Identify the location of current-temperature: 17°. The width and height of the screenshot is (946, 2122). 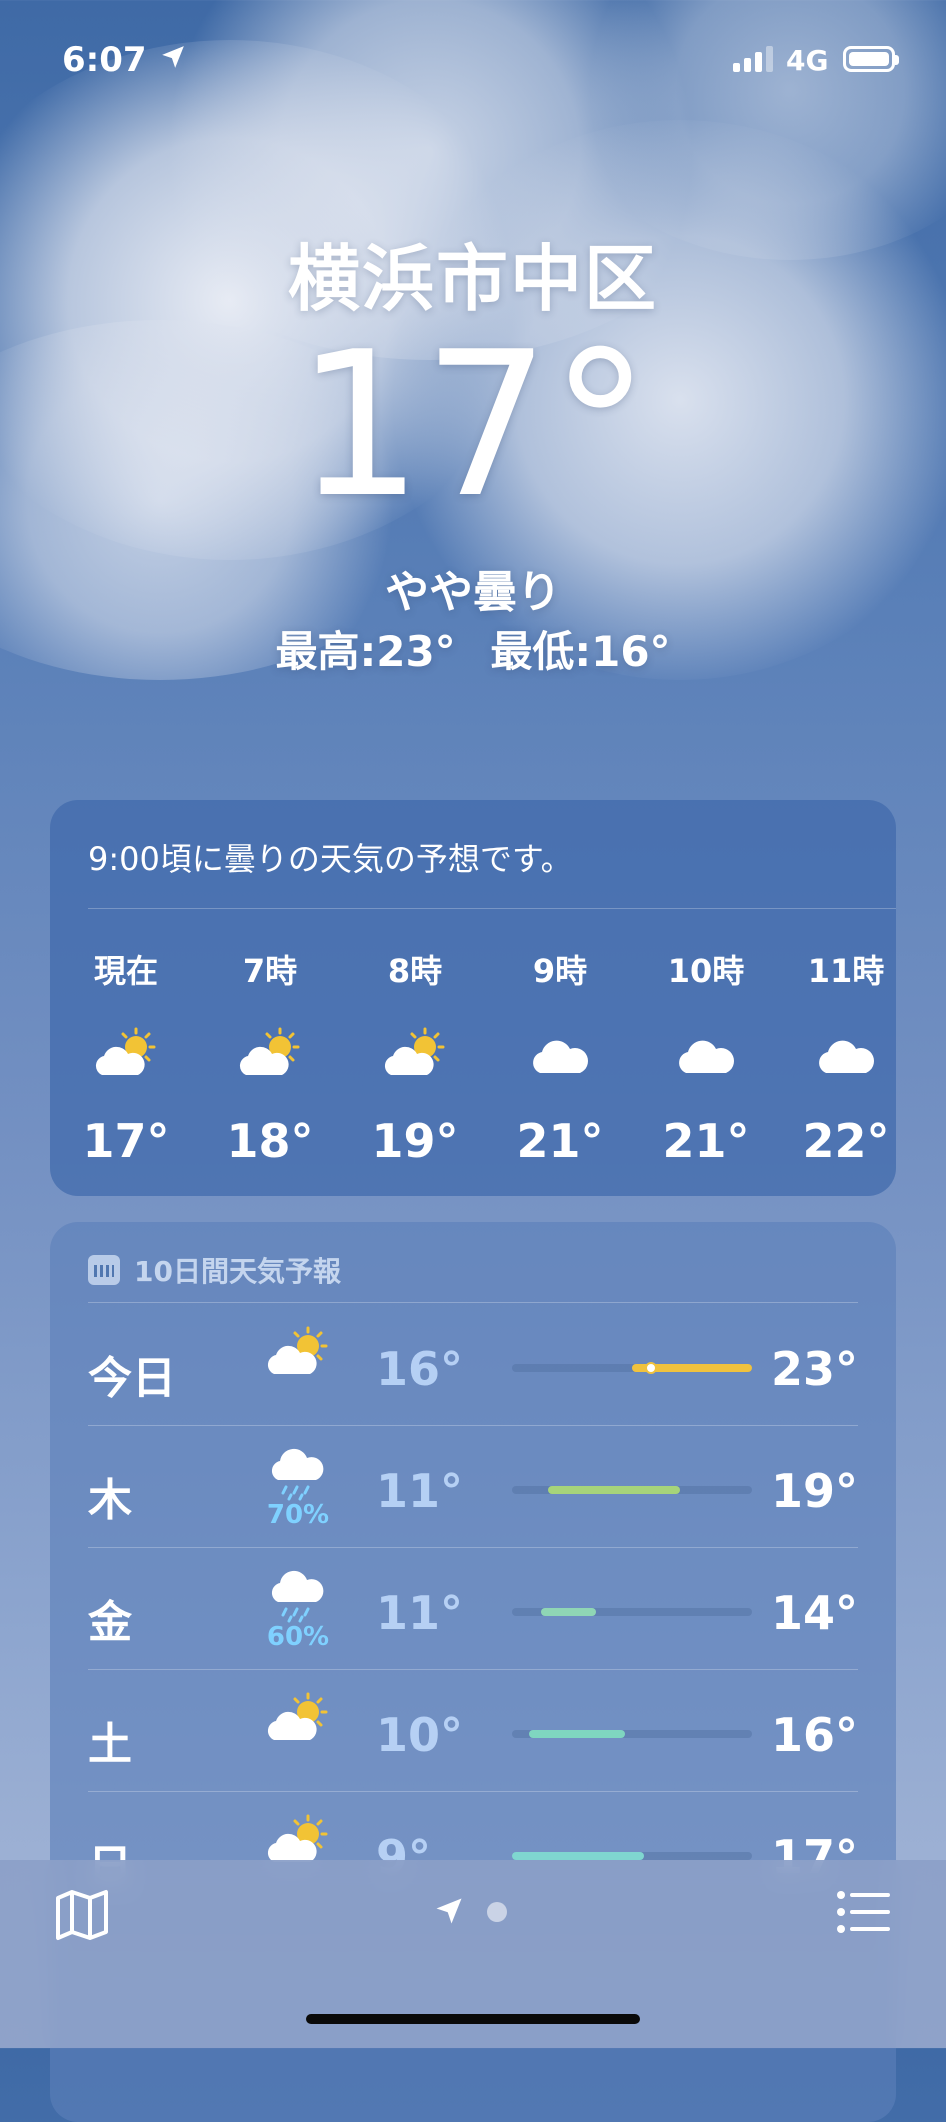
(473, 425).